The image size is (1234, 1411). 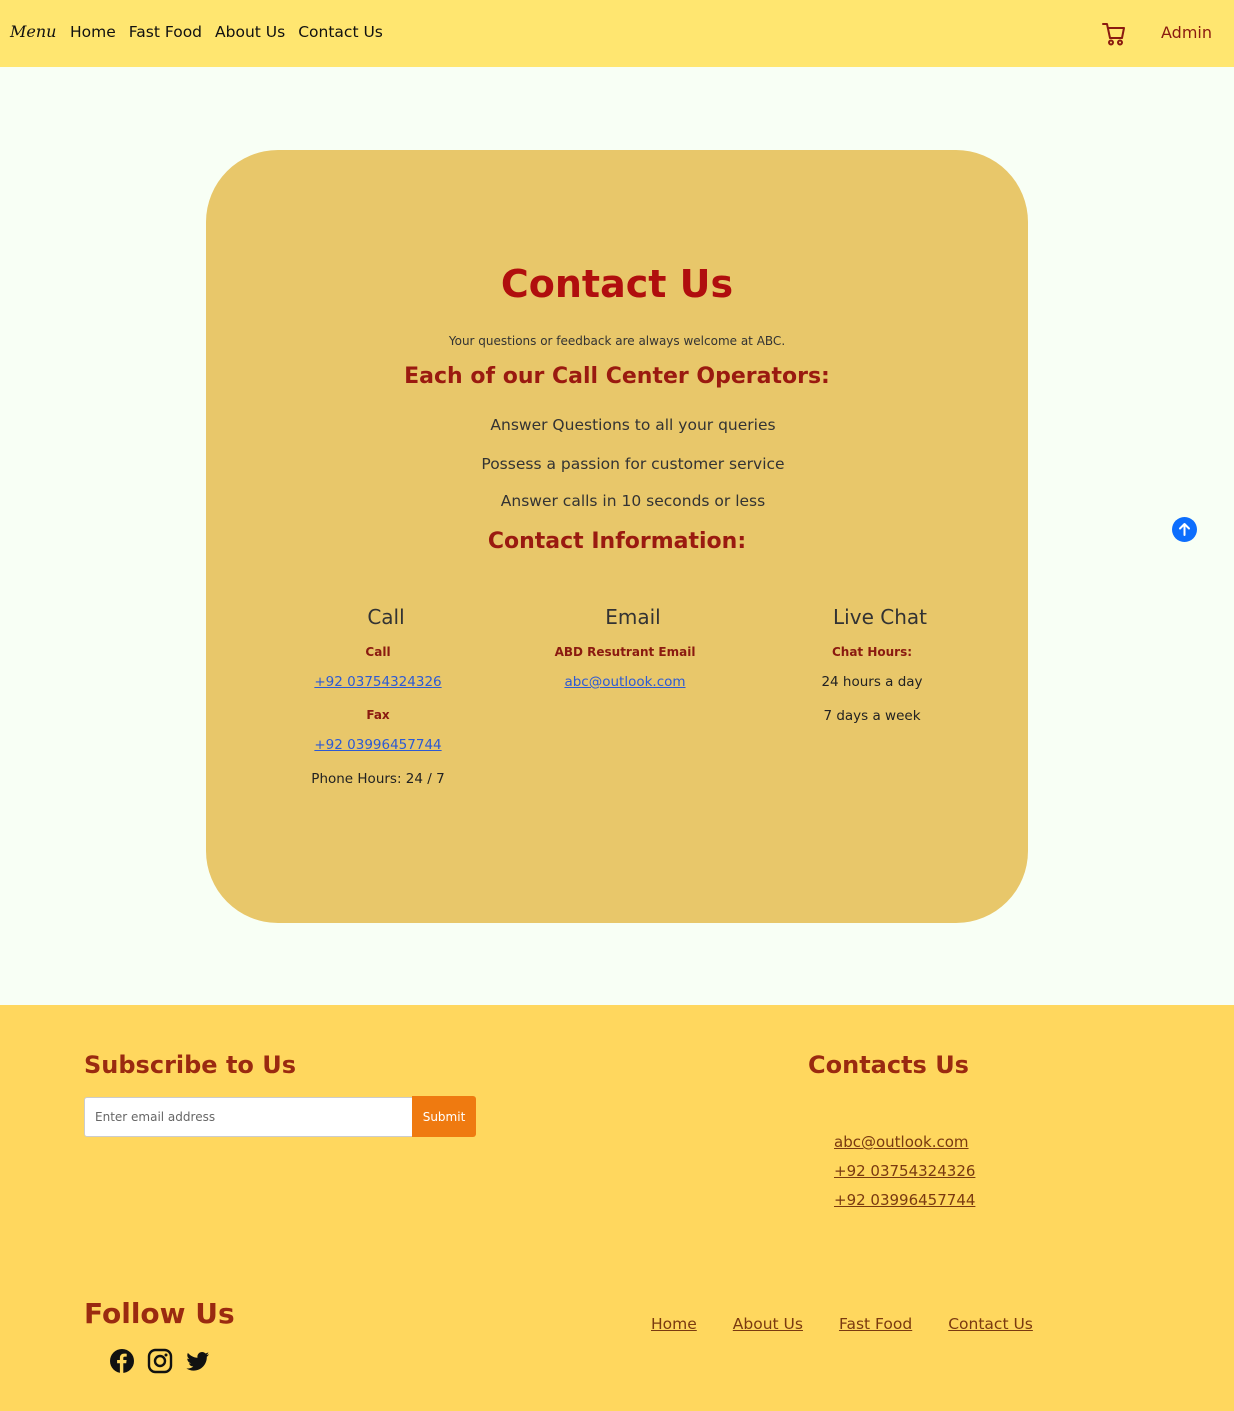 What do you see at coordinates (1186, 32) in the screenshot?
I see `admin-link: Admin` at bounding box center [1186, 32].